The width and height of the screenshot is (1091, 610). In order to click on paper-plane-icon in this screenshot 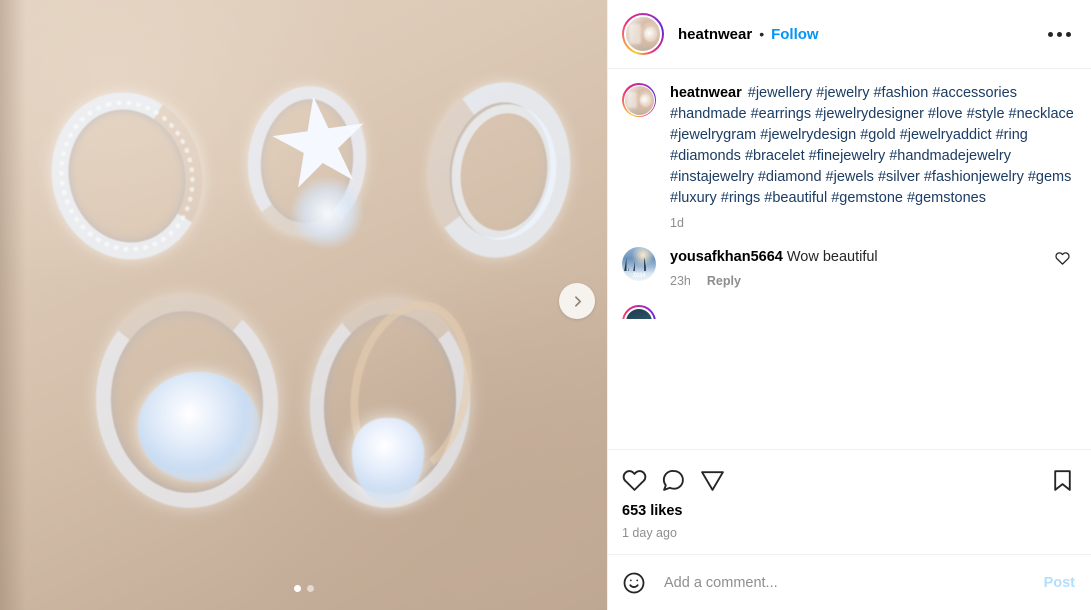, I will do `click(712, 480)`.